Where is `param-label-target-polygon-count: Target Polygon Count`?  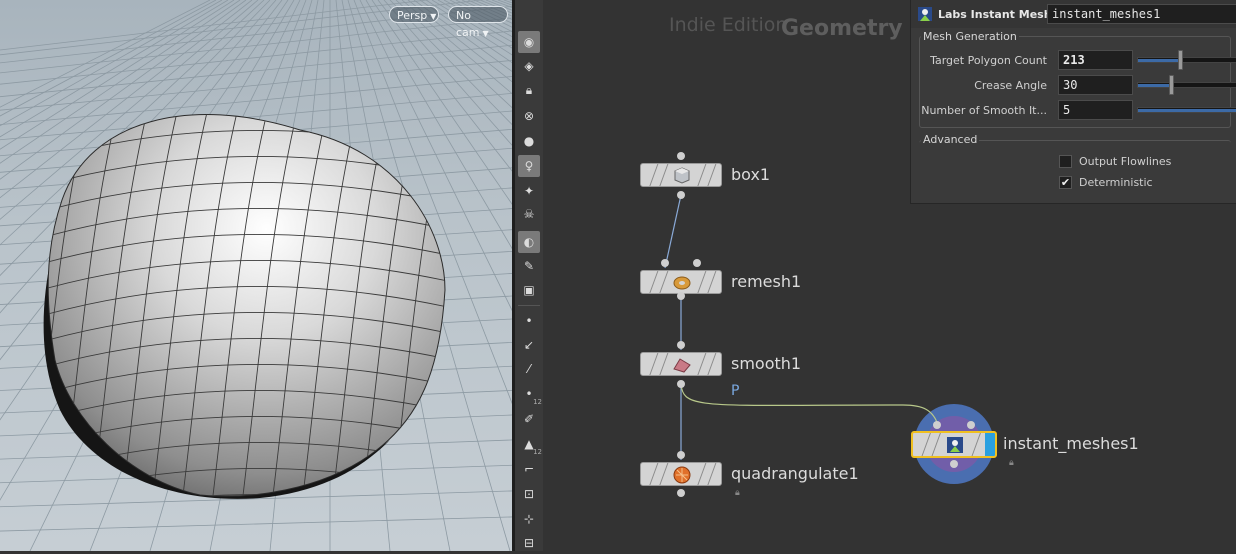 param-label-target-polygon-count: Target Polygon Count is located at coordinates (988, 60).